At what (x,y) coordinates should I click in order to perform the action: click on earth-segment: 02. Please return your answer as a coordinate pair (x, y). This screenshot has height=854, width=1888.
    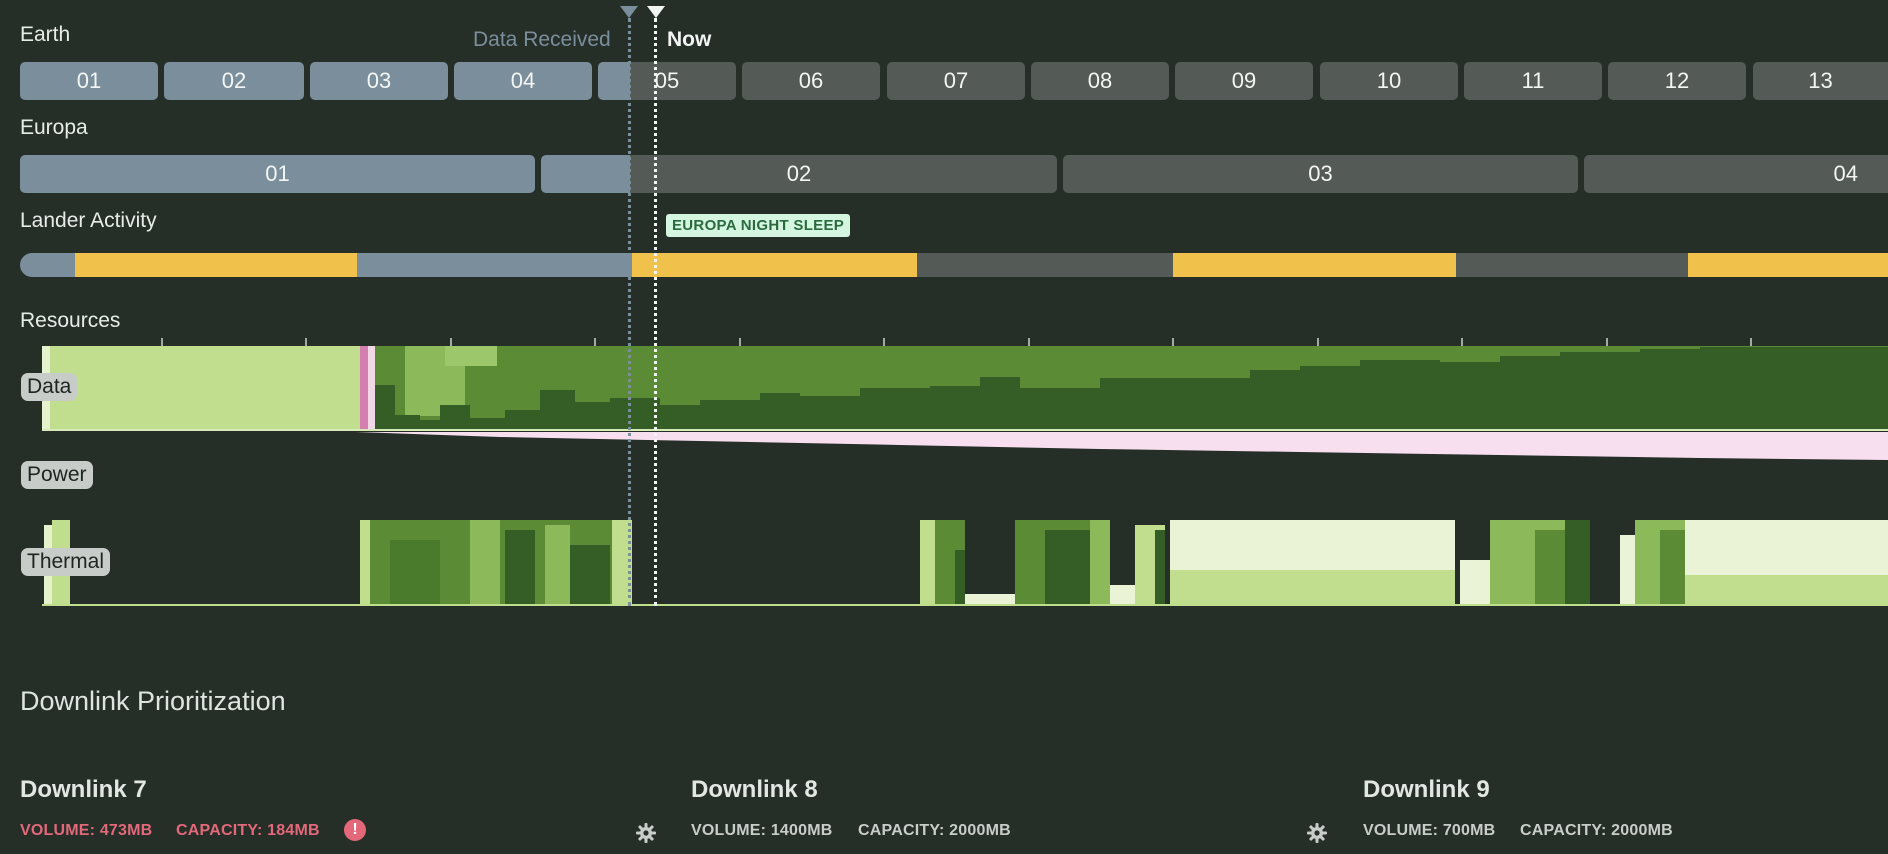
    Looking at the image, I should click on (234, 81).